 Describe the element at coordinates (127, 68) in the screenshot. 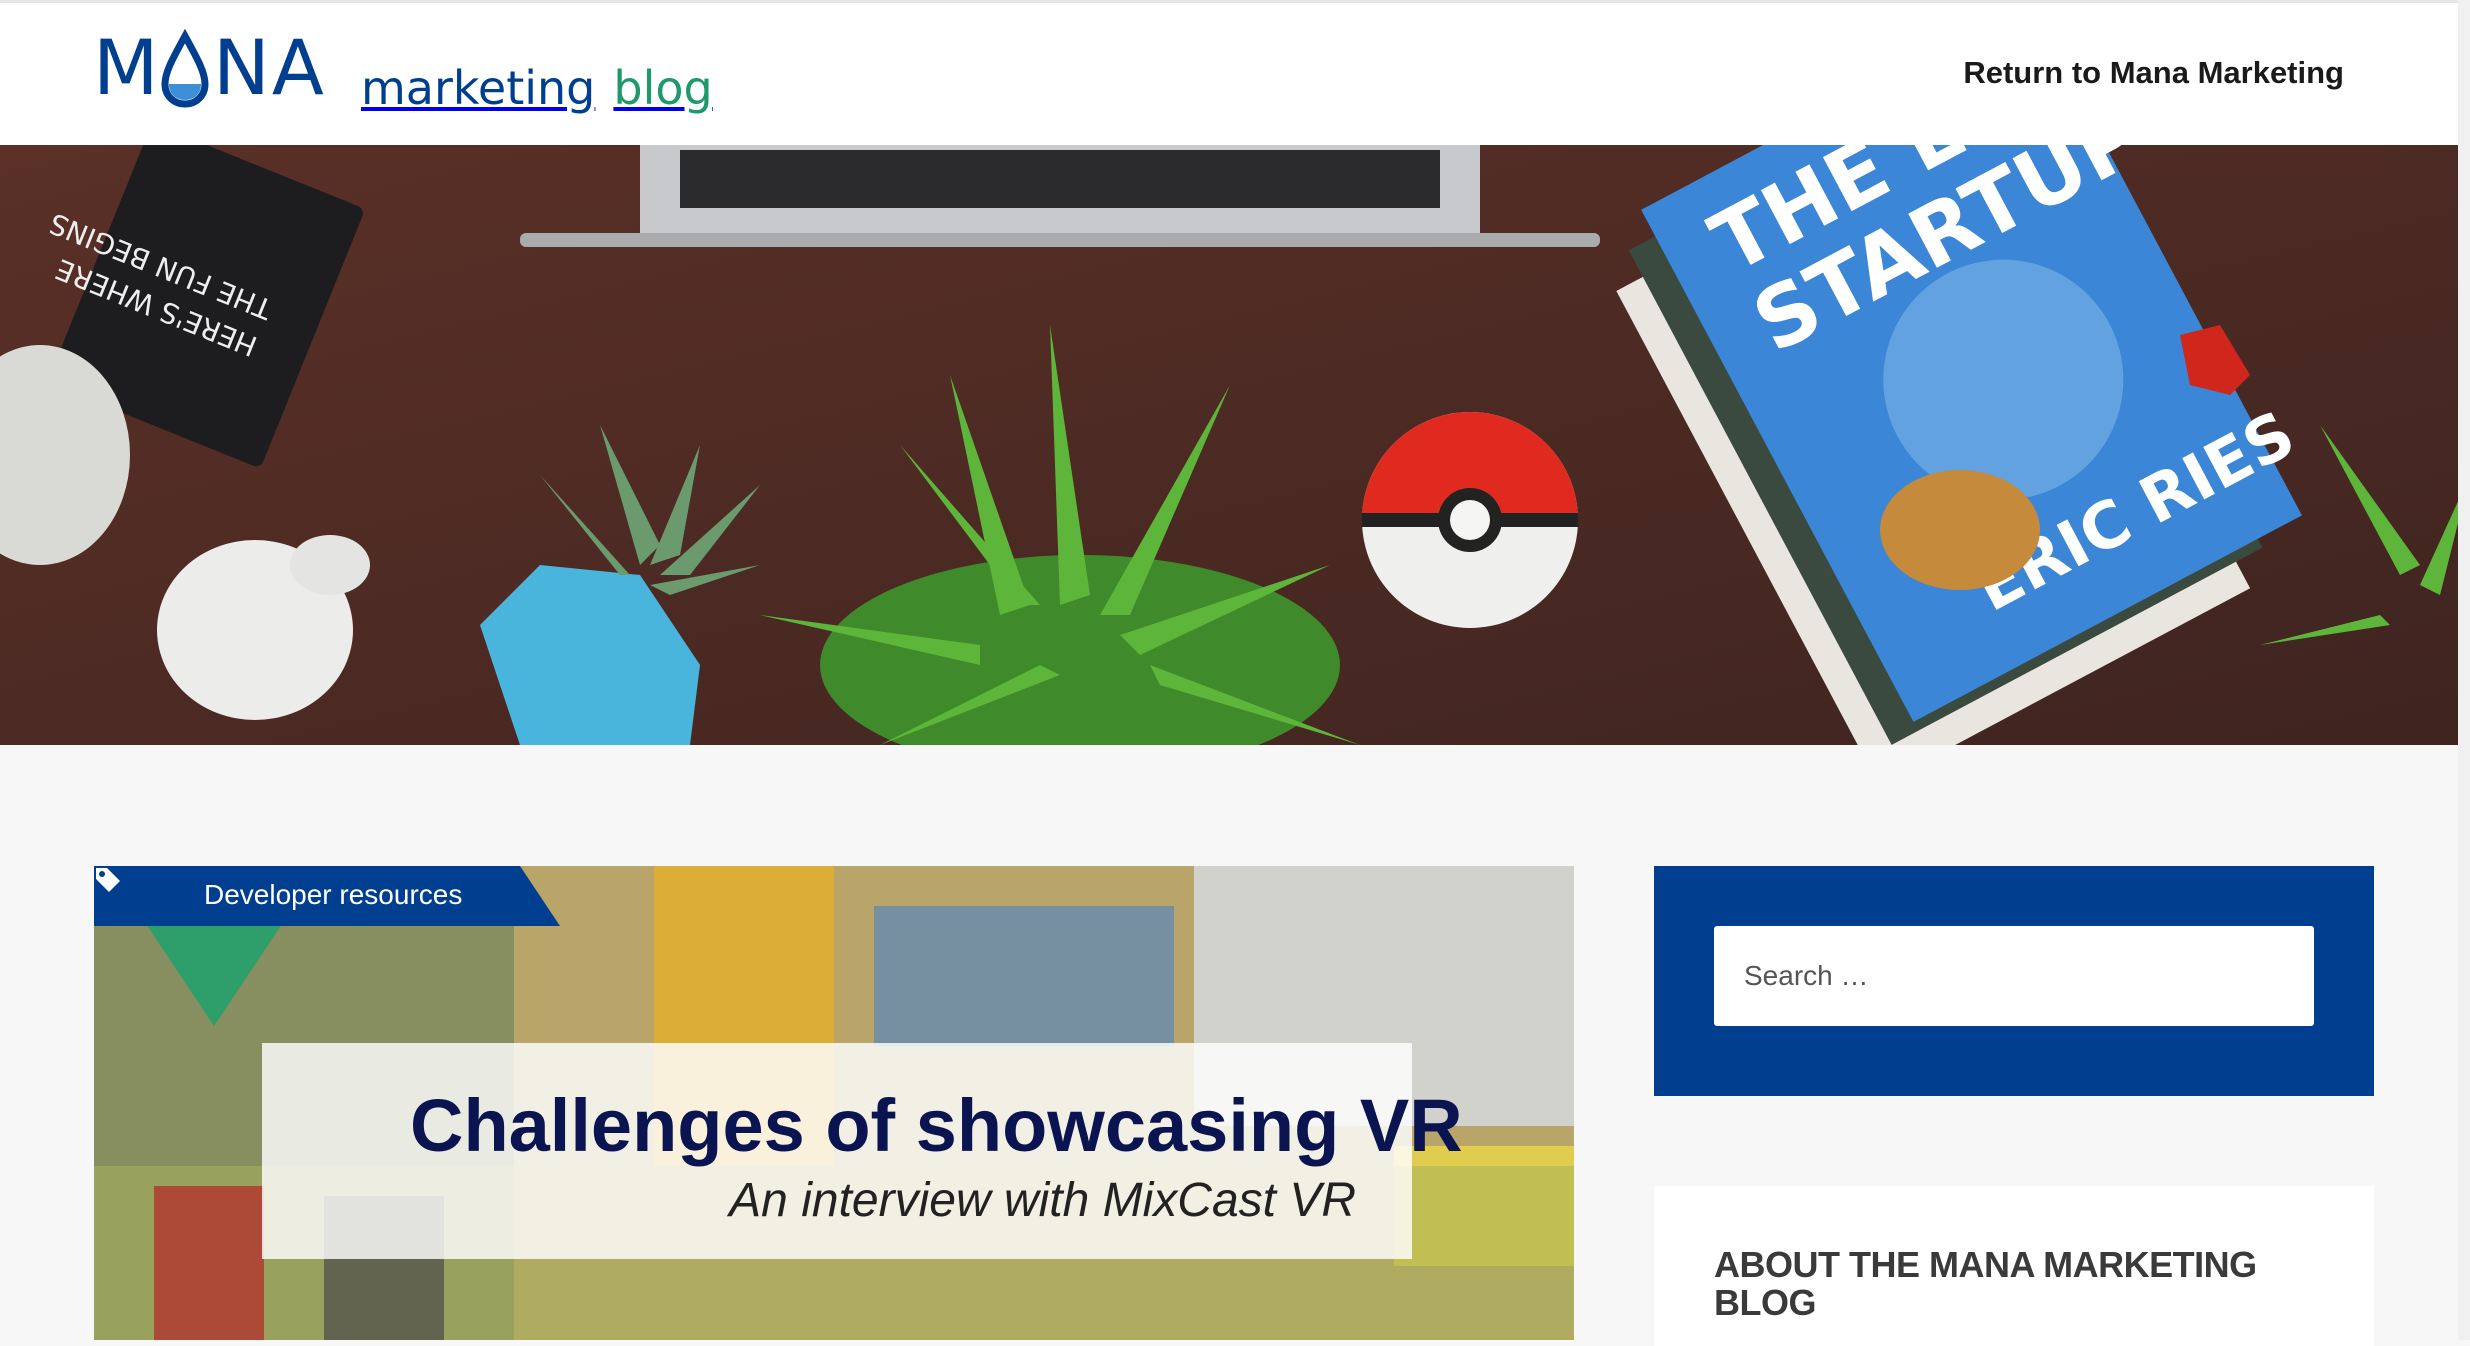

I see `svg-text: M` at that location.